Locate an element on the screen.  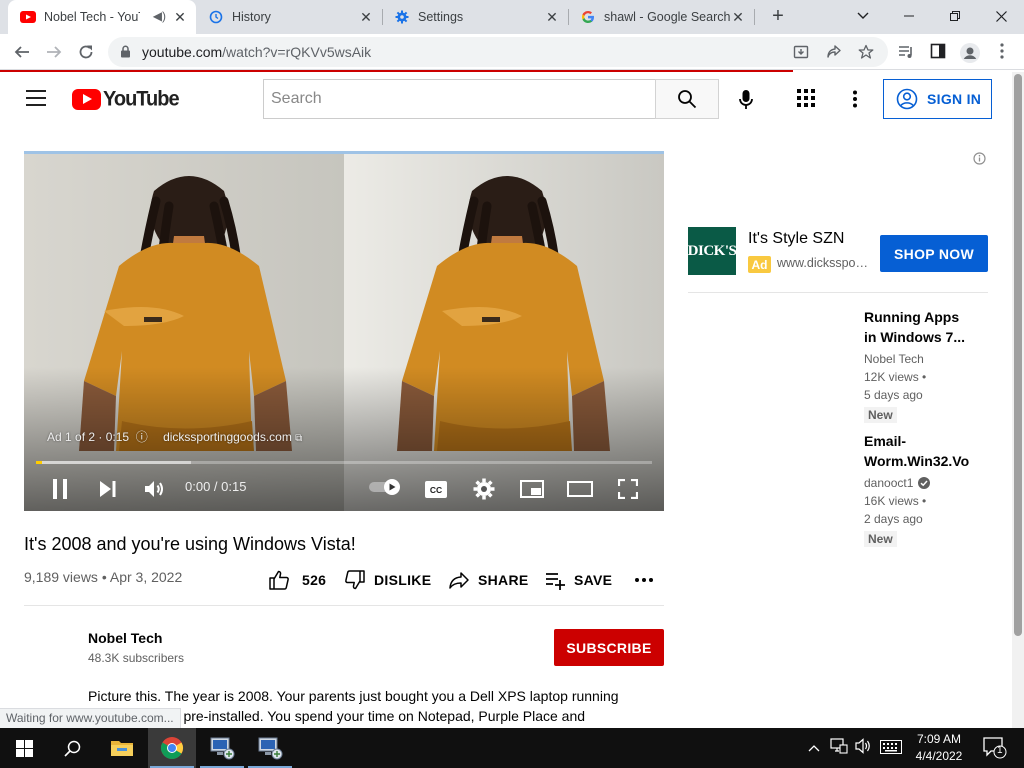
notification-count: 1 is located at coordinates (1000, 750).